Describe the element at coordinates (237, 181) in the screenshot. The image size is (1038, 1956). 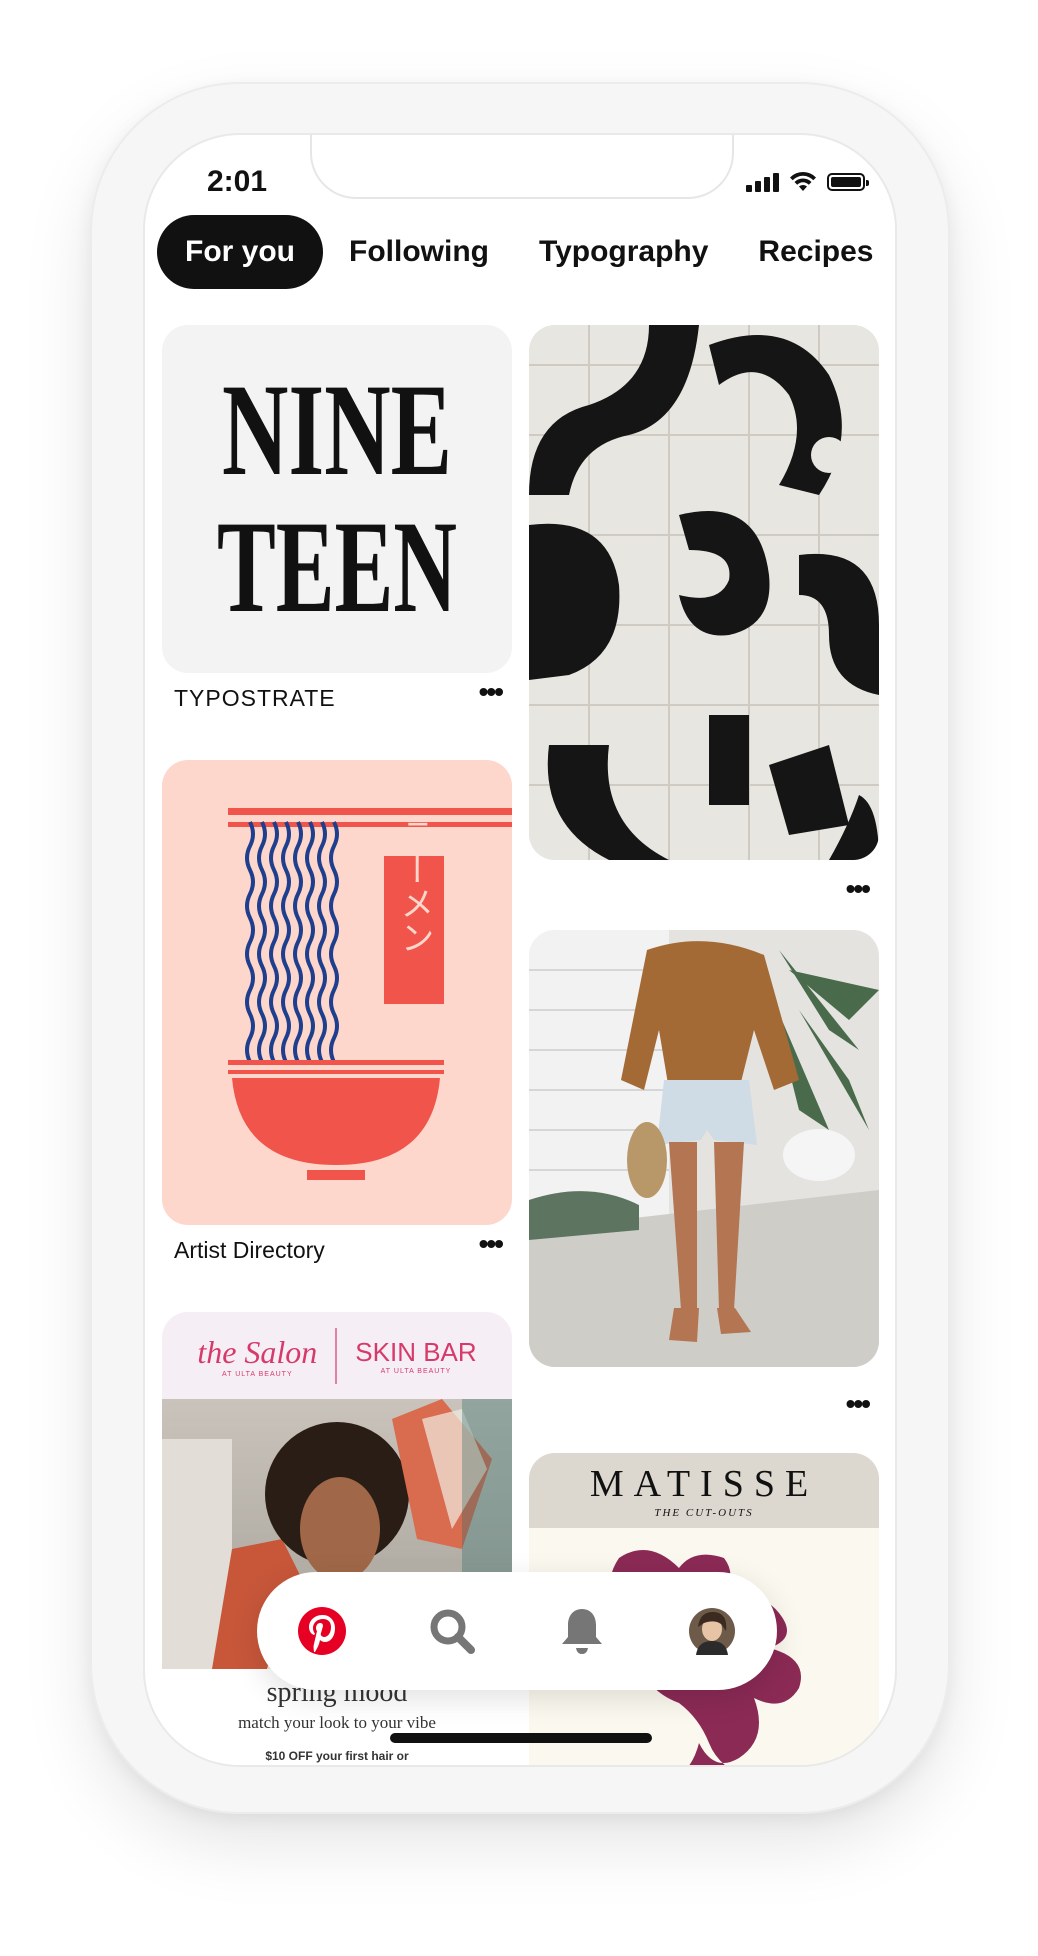
I see `status-time: 2:01` at that location.